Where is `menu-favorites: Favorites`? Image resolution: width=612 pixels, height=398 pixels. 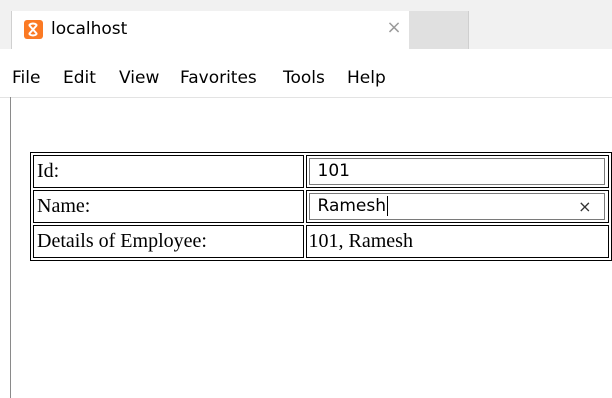
menu-favorites: Favorites is located at coordinates (218, 78).